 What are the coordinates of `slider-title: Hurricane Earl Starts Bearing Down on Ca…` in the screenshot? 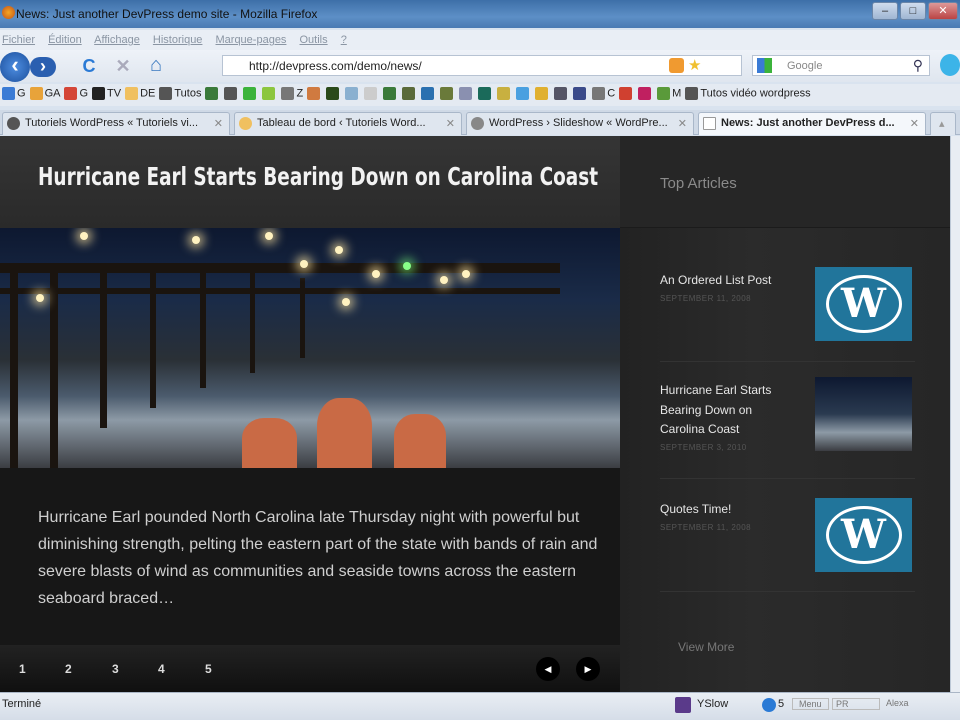 It's located at (318, 176).